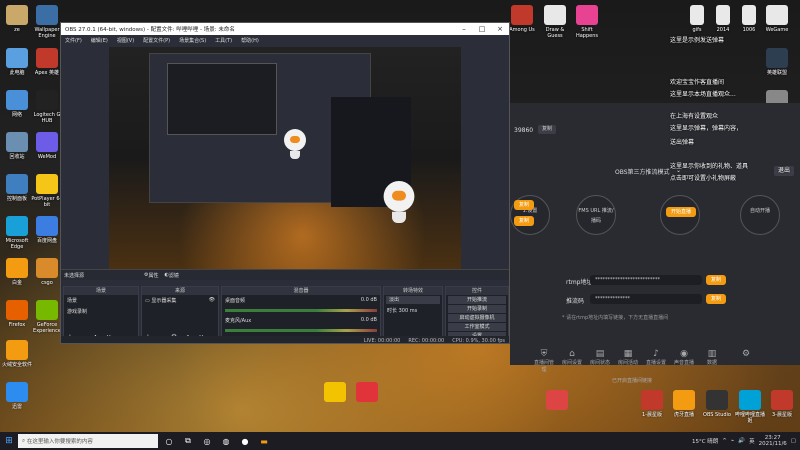  I want to click on desktop-icon: 虎牙直播, so click(684, 404).